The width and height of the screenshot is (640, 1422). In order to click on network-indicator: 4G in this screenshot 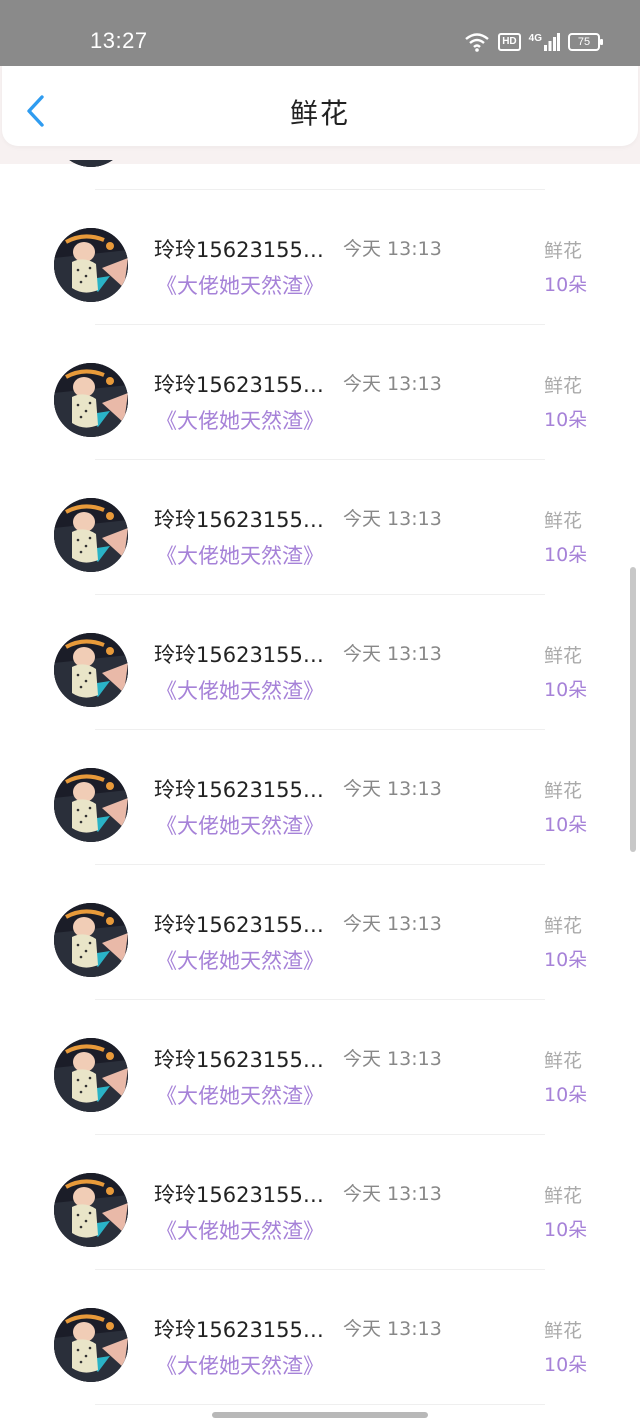, I will do `click(544, 42)`.